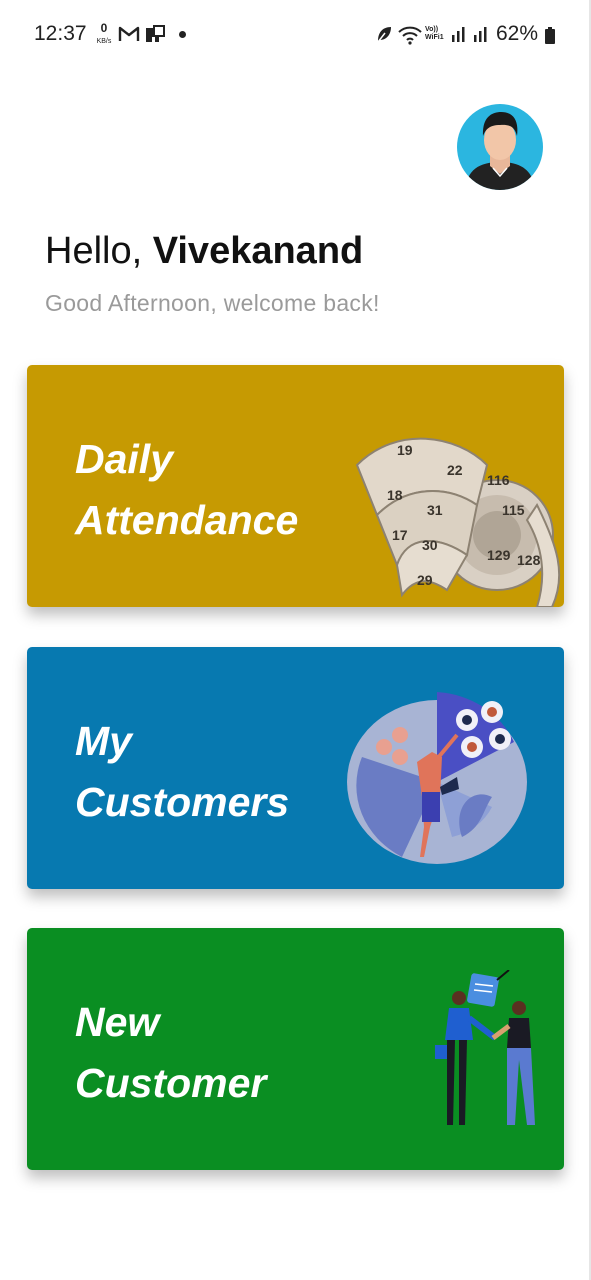 The image size is (591, 1280). I want to click on net-speed: 0 KB/s, so click(104, 33).